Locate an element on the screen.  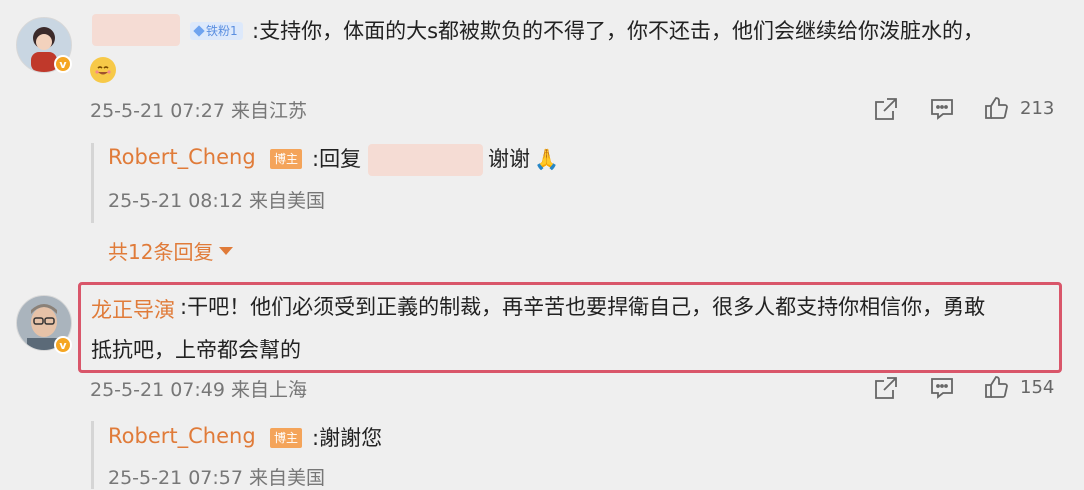
reply-target-blurred is located at coordinates (425, 160).